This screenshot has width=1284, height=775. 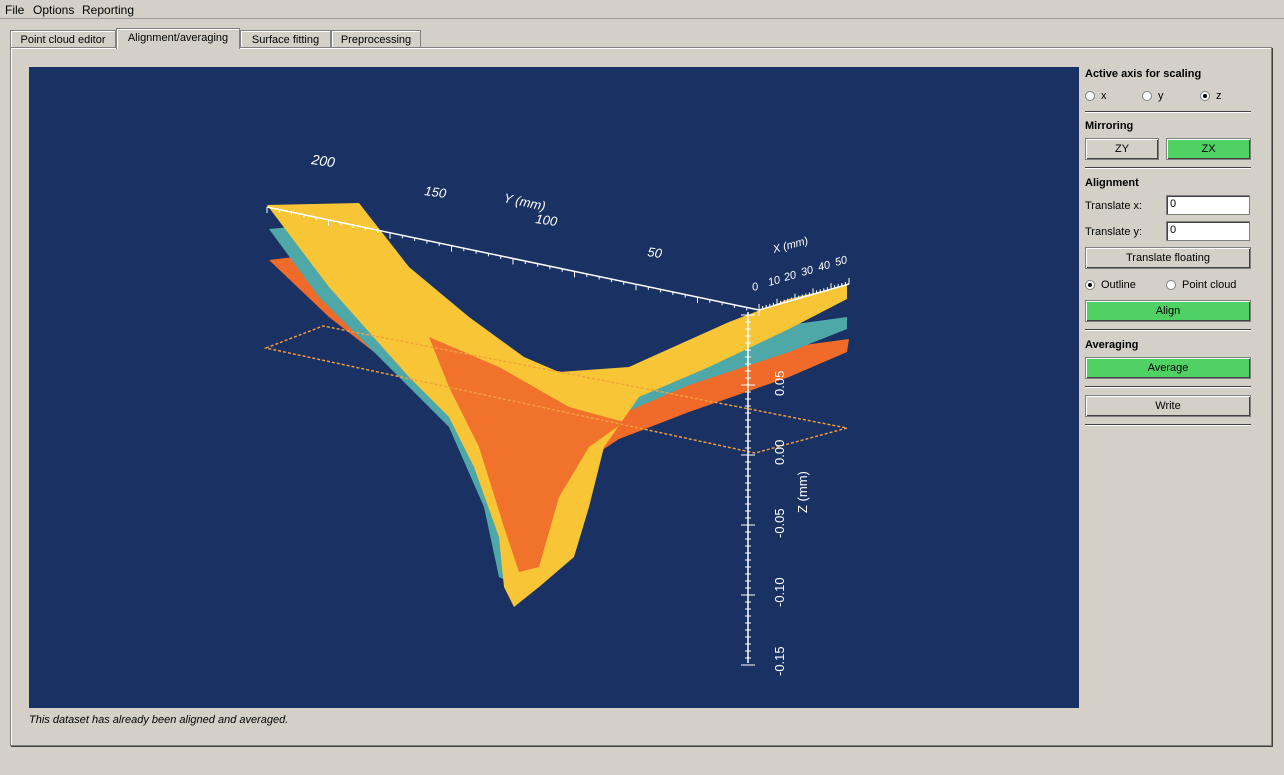 I want to click on z-tick-0.00: 0.00, so click(x=779, y=452).